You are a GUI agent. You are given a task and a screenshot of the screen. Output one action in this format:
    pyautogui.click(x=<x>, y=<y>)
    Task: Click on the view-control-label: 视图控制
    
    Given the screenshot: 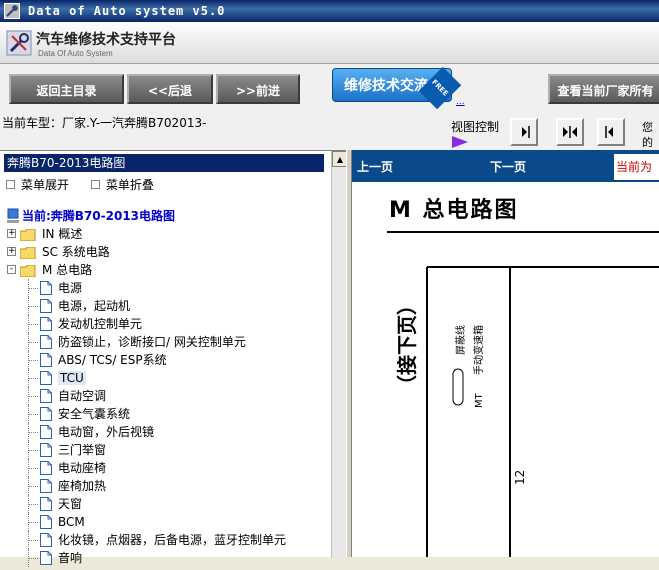 What is the action you would take?
    pyautogui.click(x=475, y=127)
    